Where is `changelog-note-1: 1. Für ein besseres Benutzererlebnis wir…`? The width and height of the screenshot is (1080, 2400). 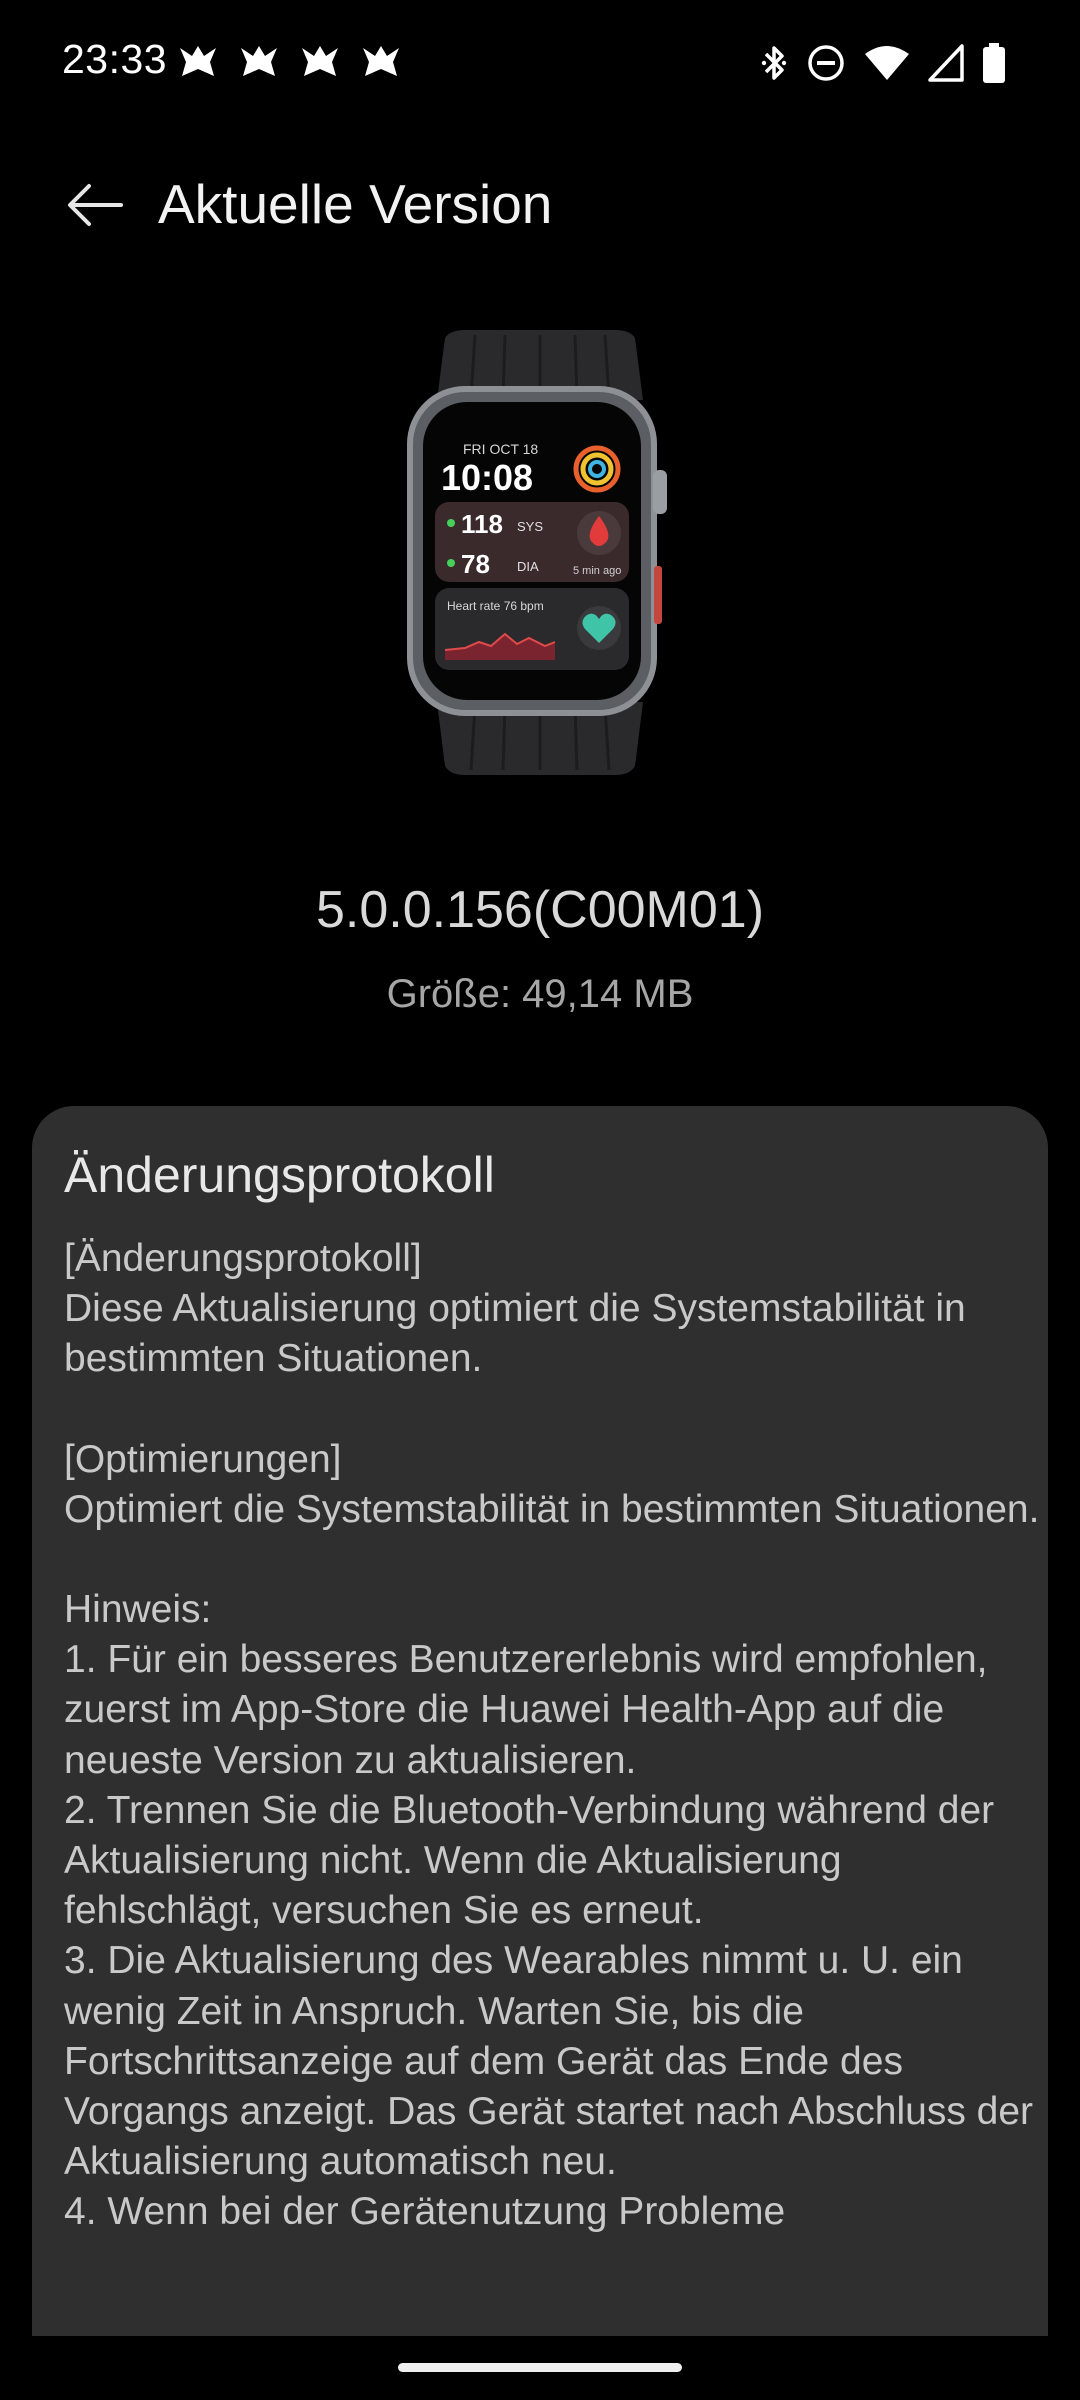 changelog-note-1: 1. Für ein besseres Benutzererlebnis wir… is located at coordinates (526, 1710).